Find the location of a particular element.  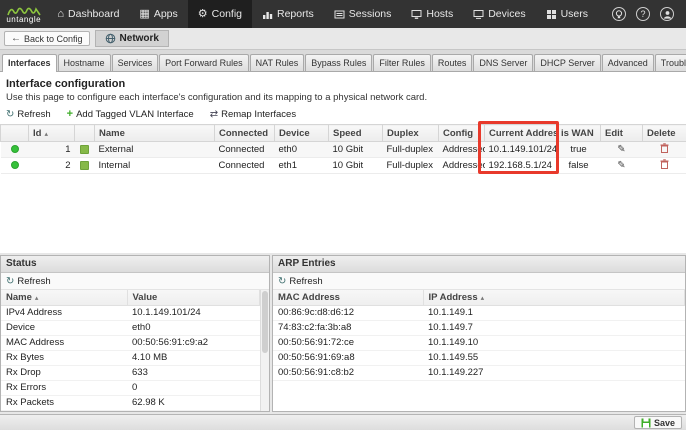

col-current-address: Current Address is located at coordinates (520, 133).